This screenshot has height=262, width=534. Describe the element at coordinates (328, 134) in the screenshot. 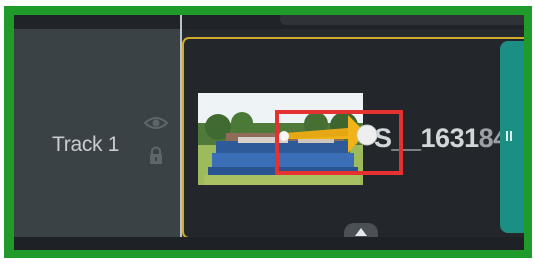

I see `callout-arrow` at that location.